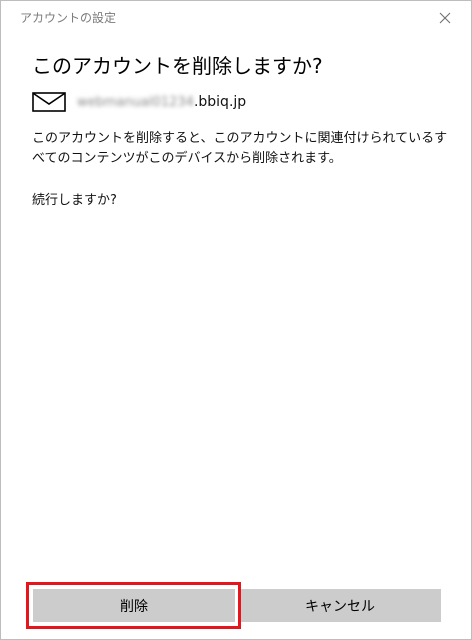 This screenshot has height=640, width=472. I want to click on mail-icon, so click(49, 102).